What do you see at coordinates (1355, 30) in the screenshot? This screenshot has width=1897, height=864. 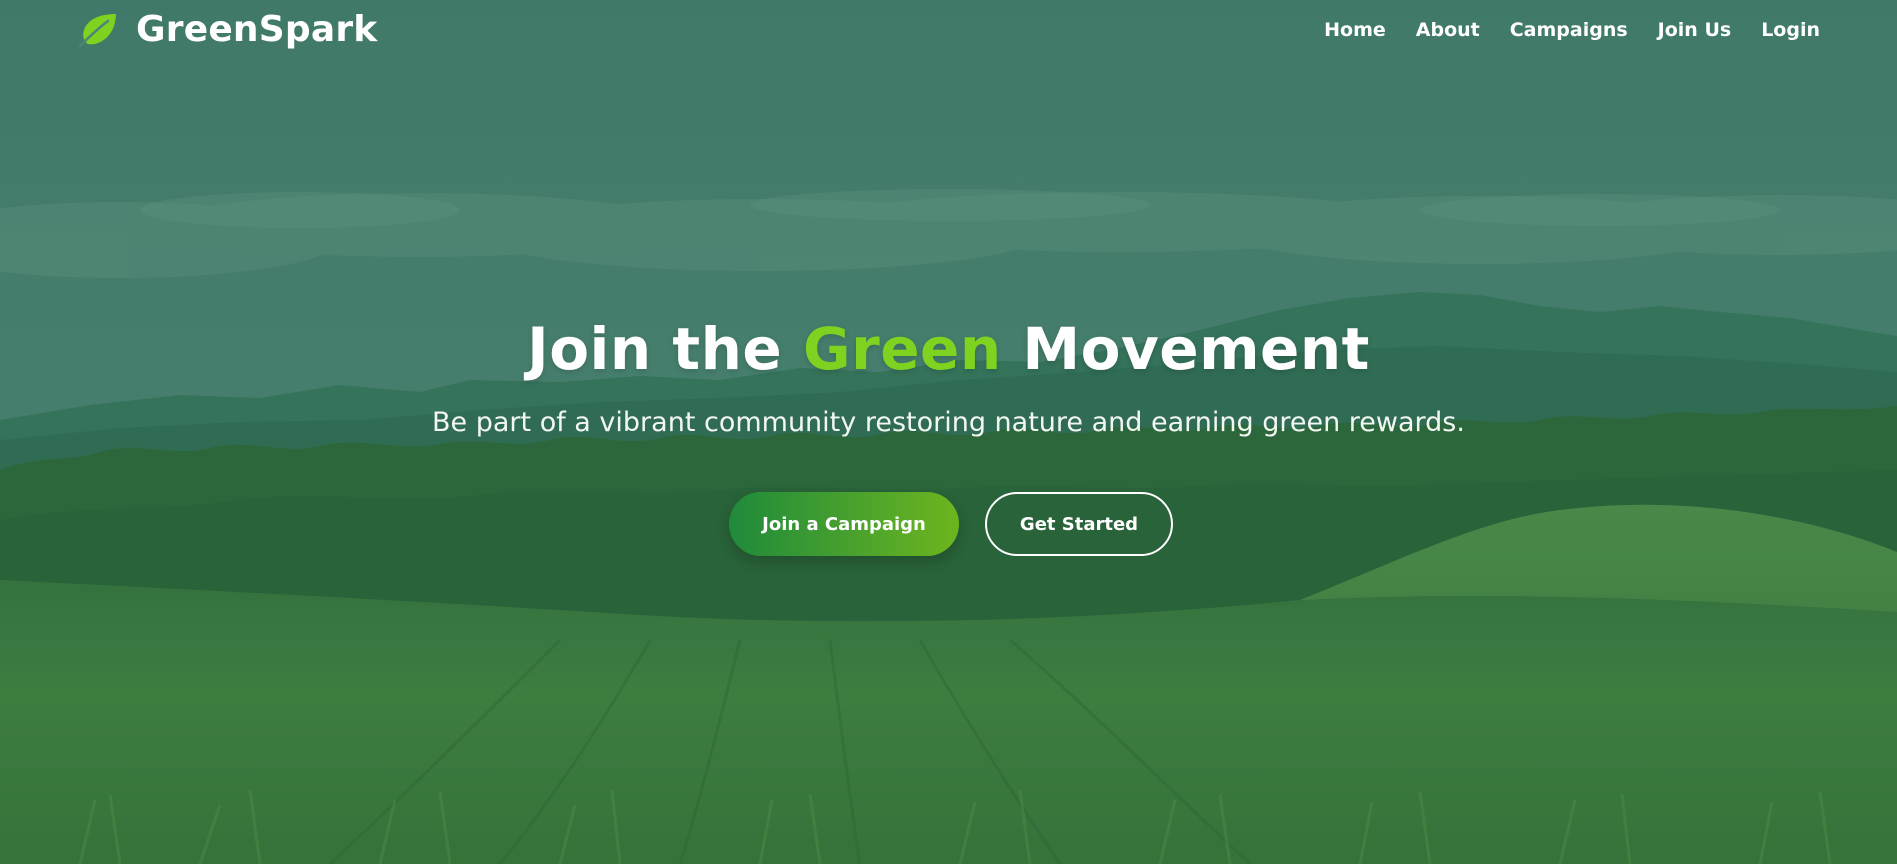 I see `nav-link-home: Home` at bounding box center [1355, 30].